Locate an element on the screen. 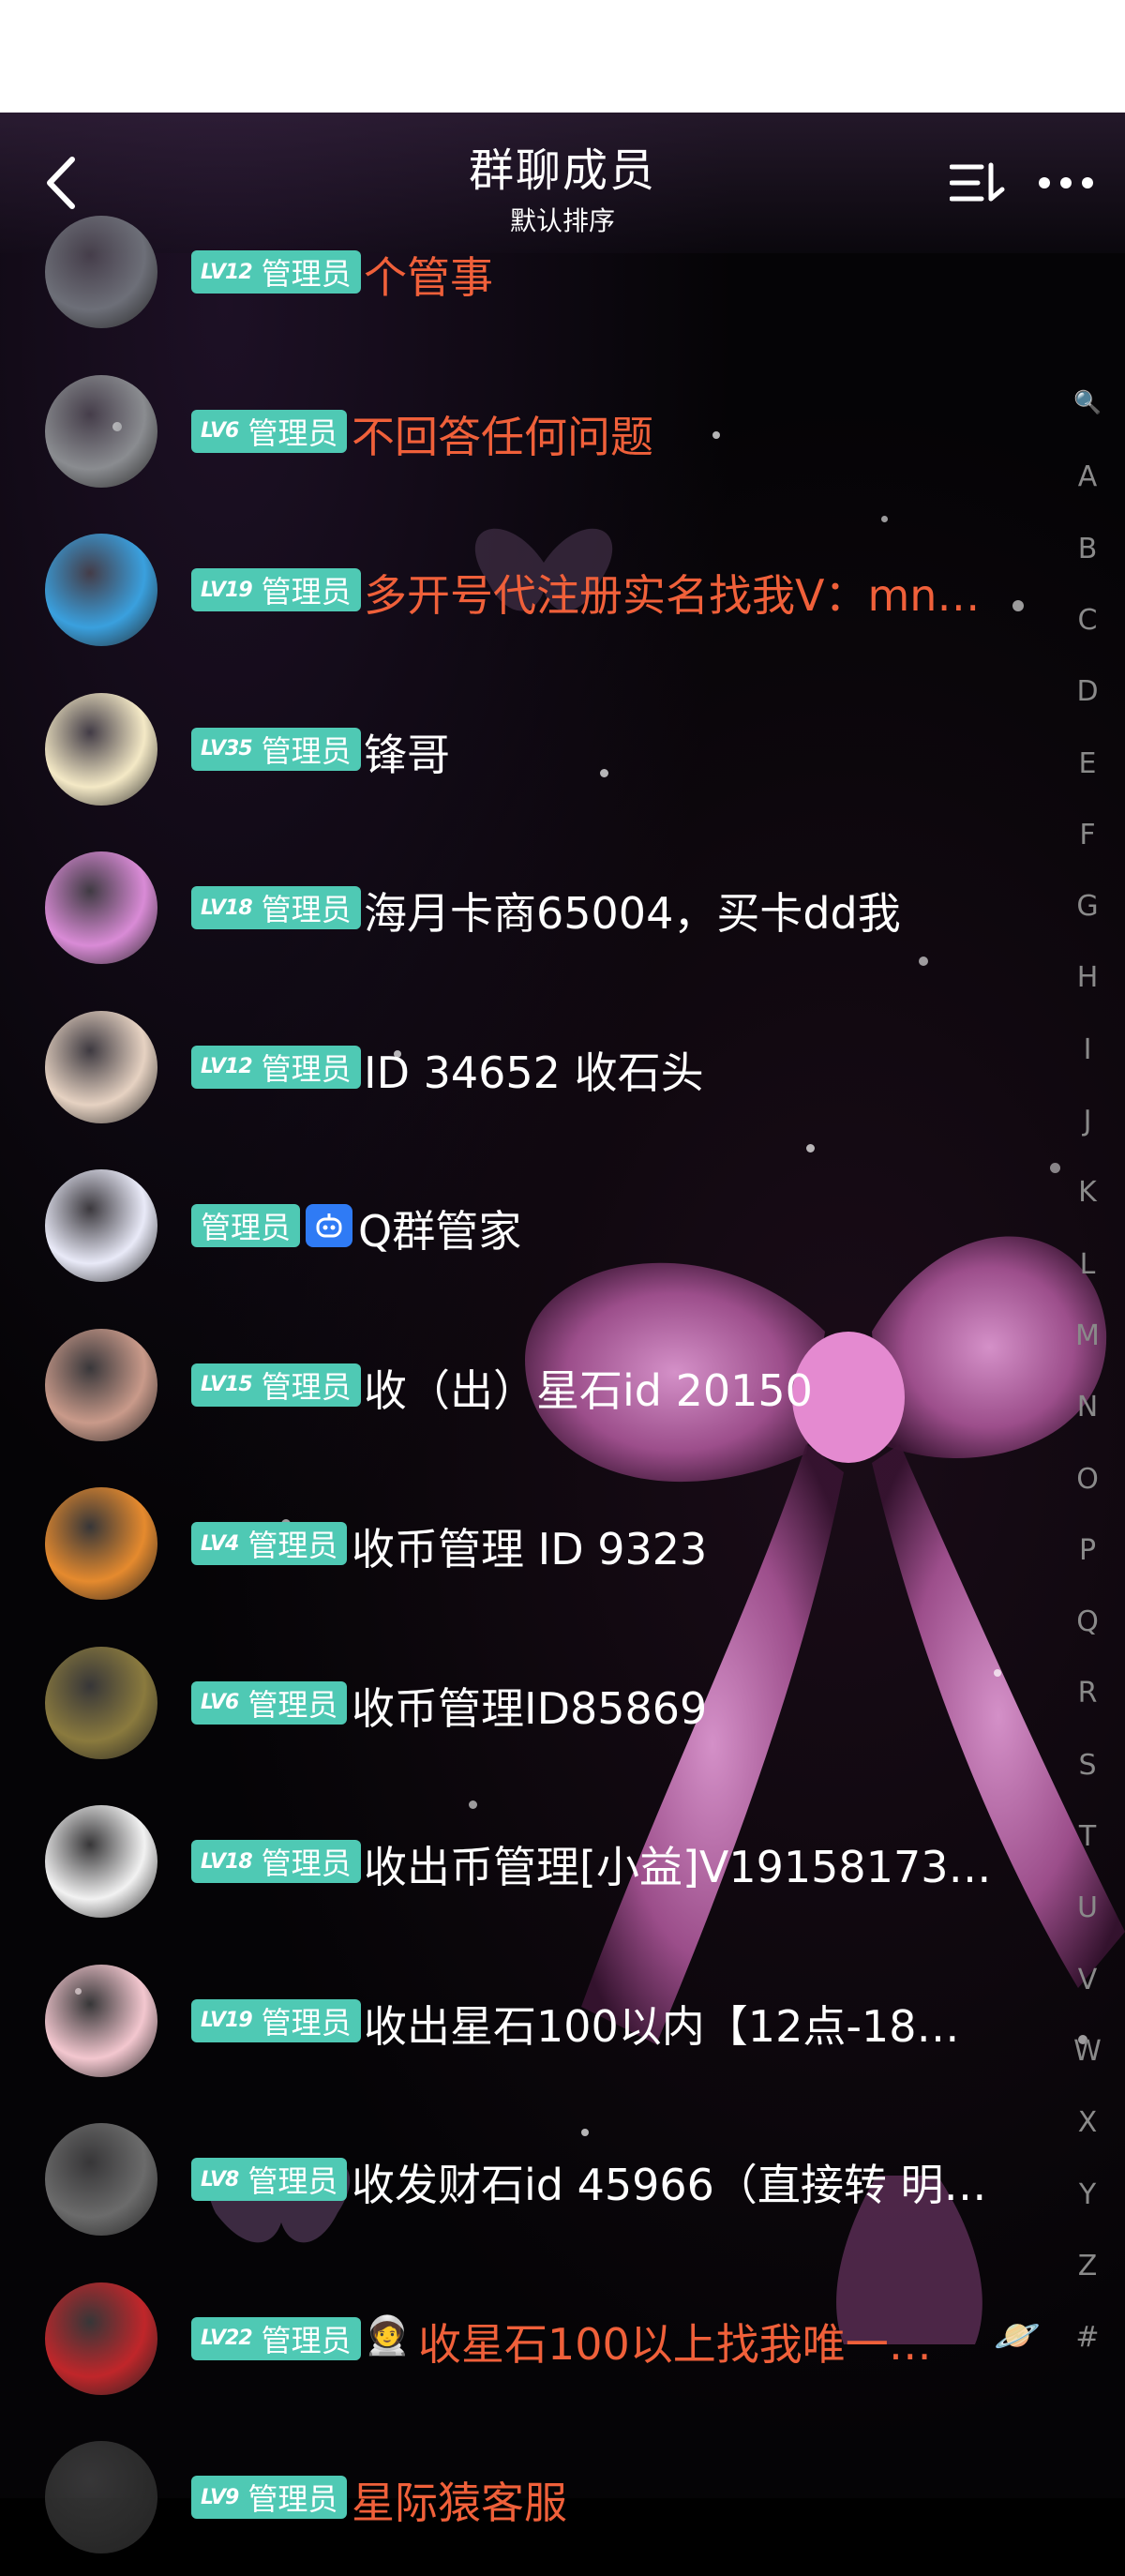 Image resolution: width=1125 pixels, height=2576 pixels. index-letter: U is located at coordinates (1087, 1907).